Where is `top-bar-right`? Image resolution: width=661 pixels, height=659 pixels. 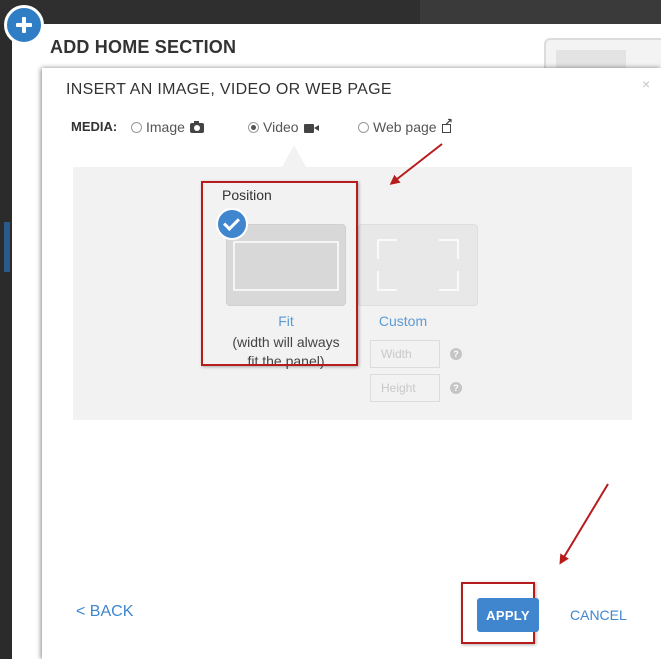
top-bar-right is located at coordinates (540, 12).